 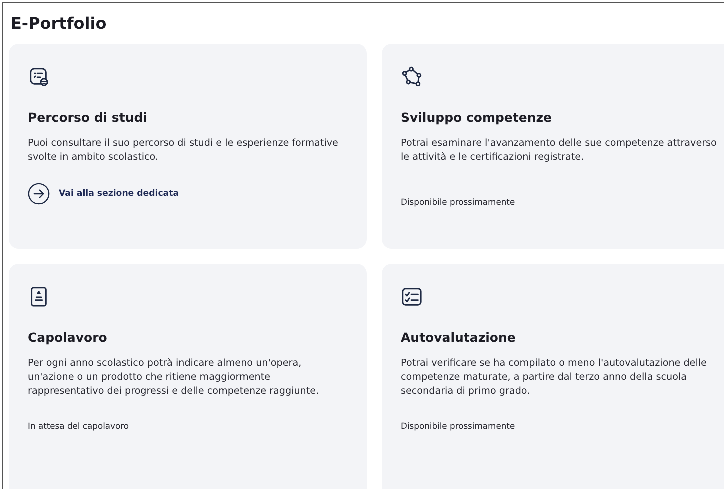 I want to click on document-icon, so click(x=39, y=77).